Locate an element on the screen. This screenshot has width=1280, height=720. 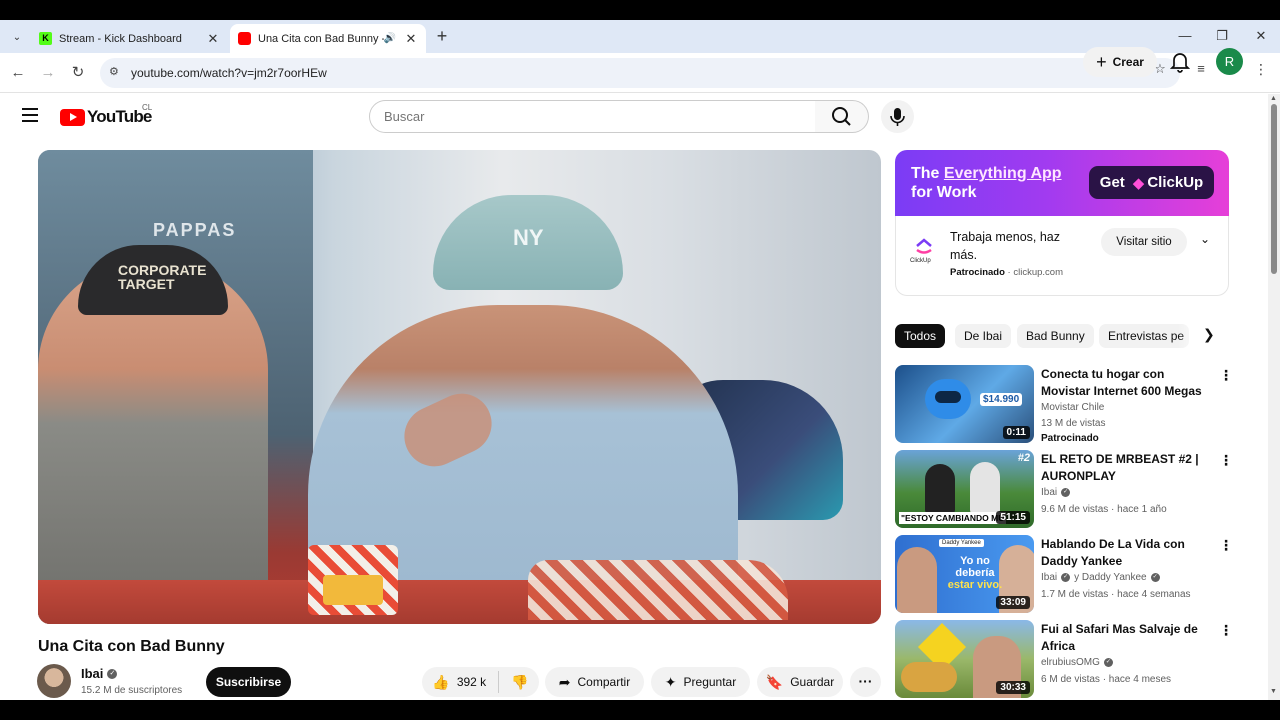
speaker-icon: 🔊 is located at coordinates (390, 38).